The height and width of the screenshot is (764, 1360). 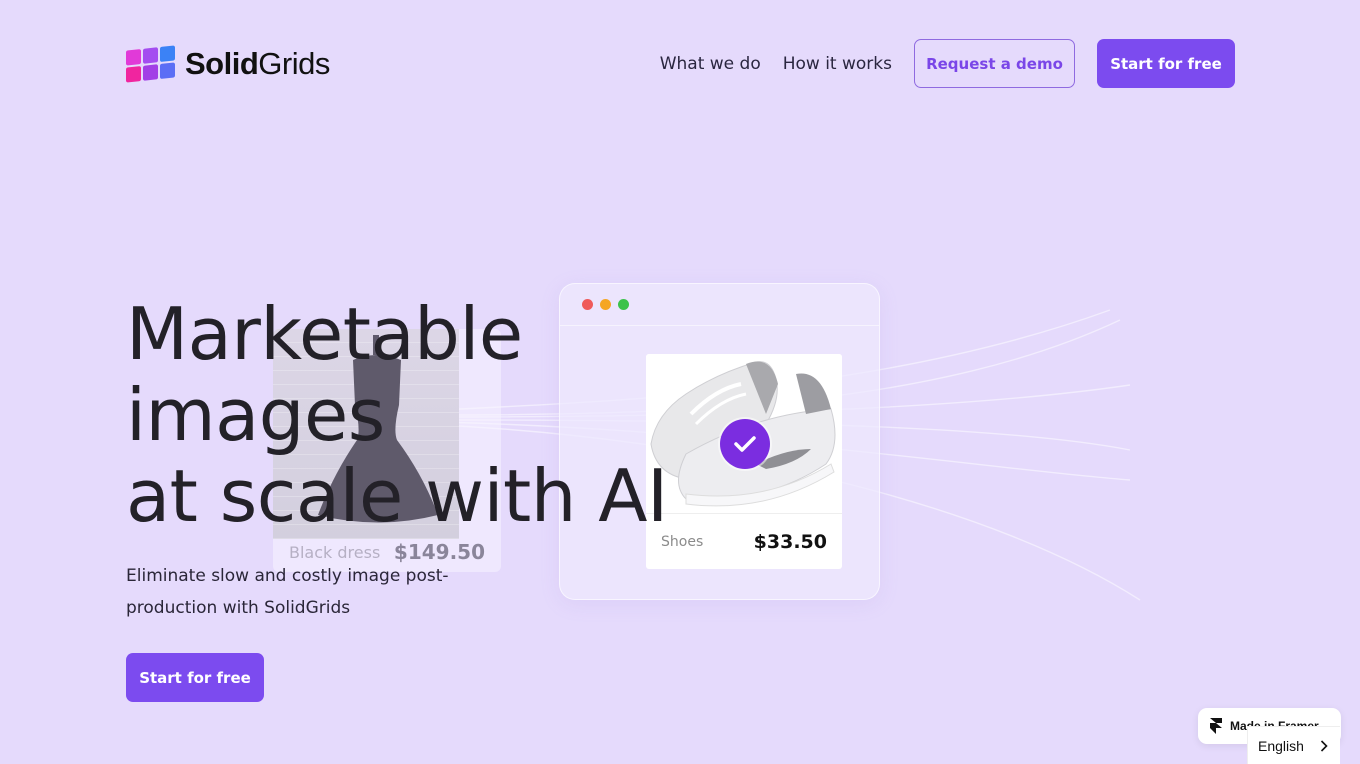 I want to click on shoe-product-card: Shoes $33.50, so click(x=744, y=461).